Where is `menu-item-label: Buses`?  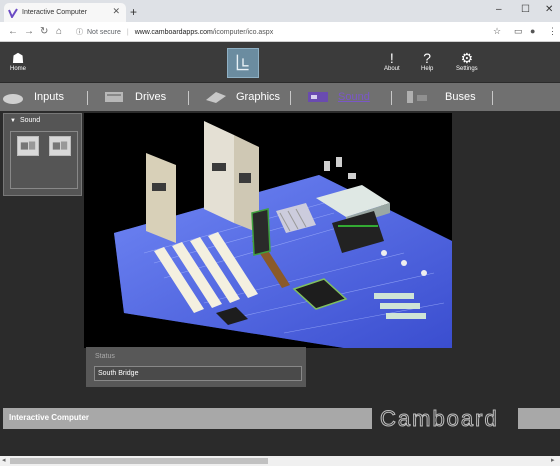 menu-item-label: Buses is located at coordinates (460, 97).